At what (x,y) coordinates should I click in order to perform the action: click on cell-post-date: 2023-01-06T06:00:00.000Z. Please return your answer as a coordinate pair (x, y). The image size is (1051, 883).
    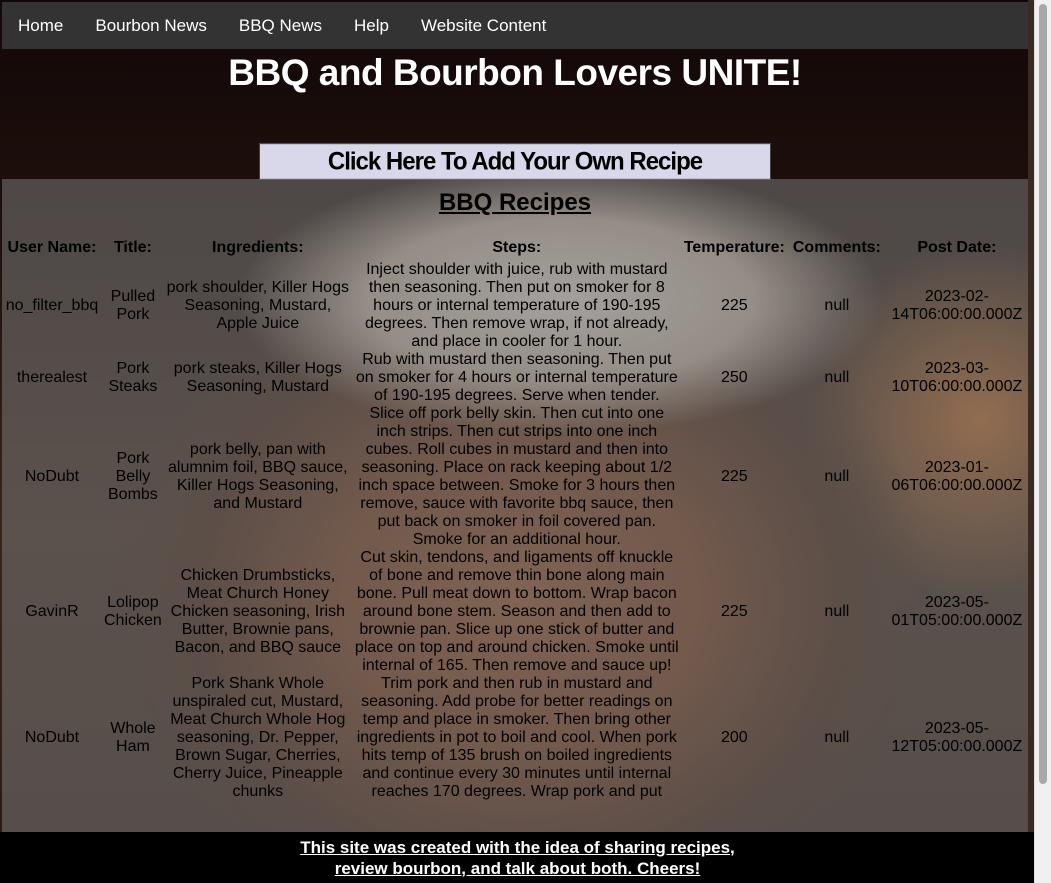
    Looking at the image, I should click on (957, 476).